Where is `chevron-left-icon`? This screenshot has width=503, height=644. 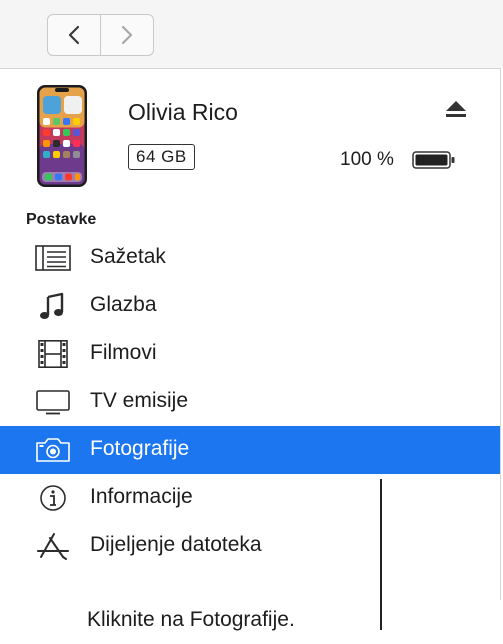 chevron-left-icon is located at coordinates (74, 35).